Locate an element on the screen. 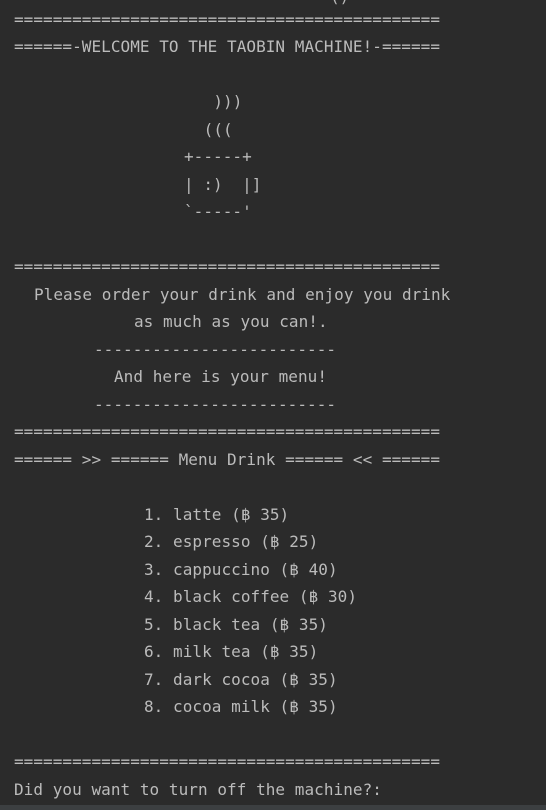 The height and width of the screenshot is (810, 546). ascii-cup-bottom: `-----' is located at coordinates (218, 211).